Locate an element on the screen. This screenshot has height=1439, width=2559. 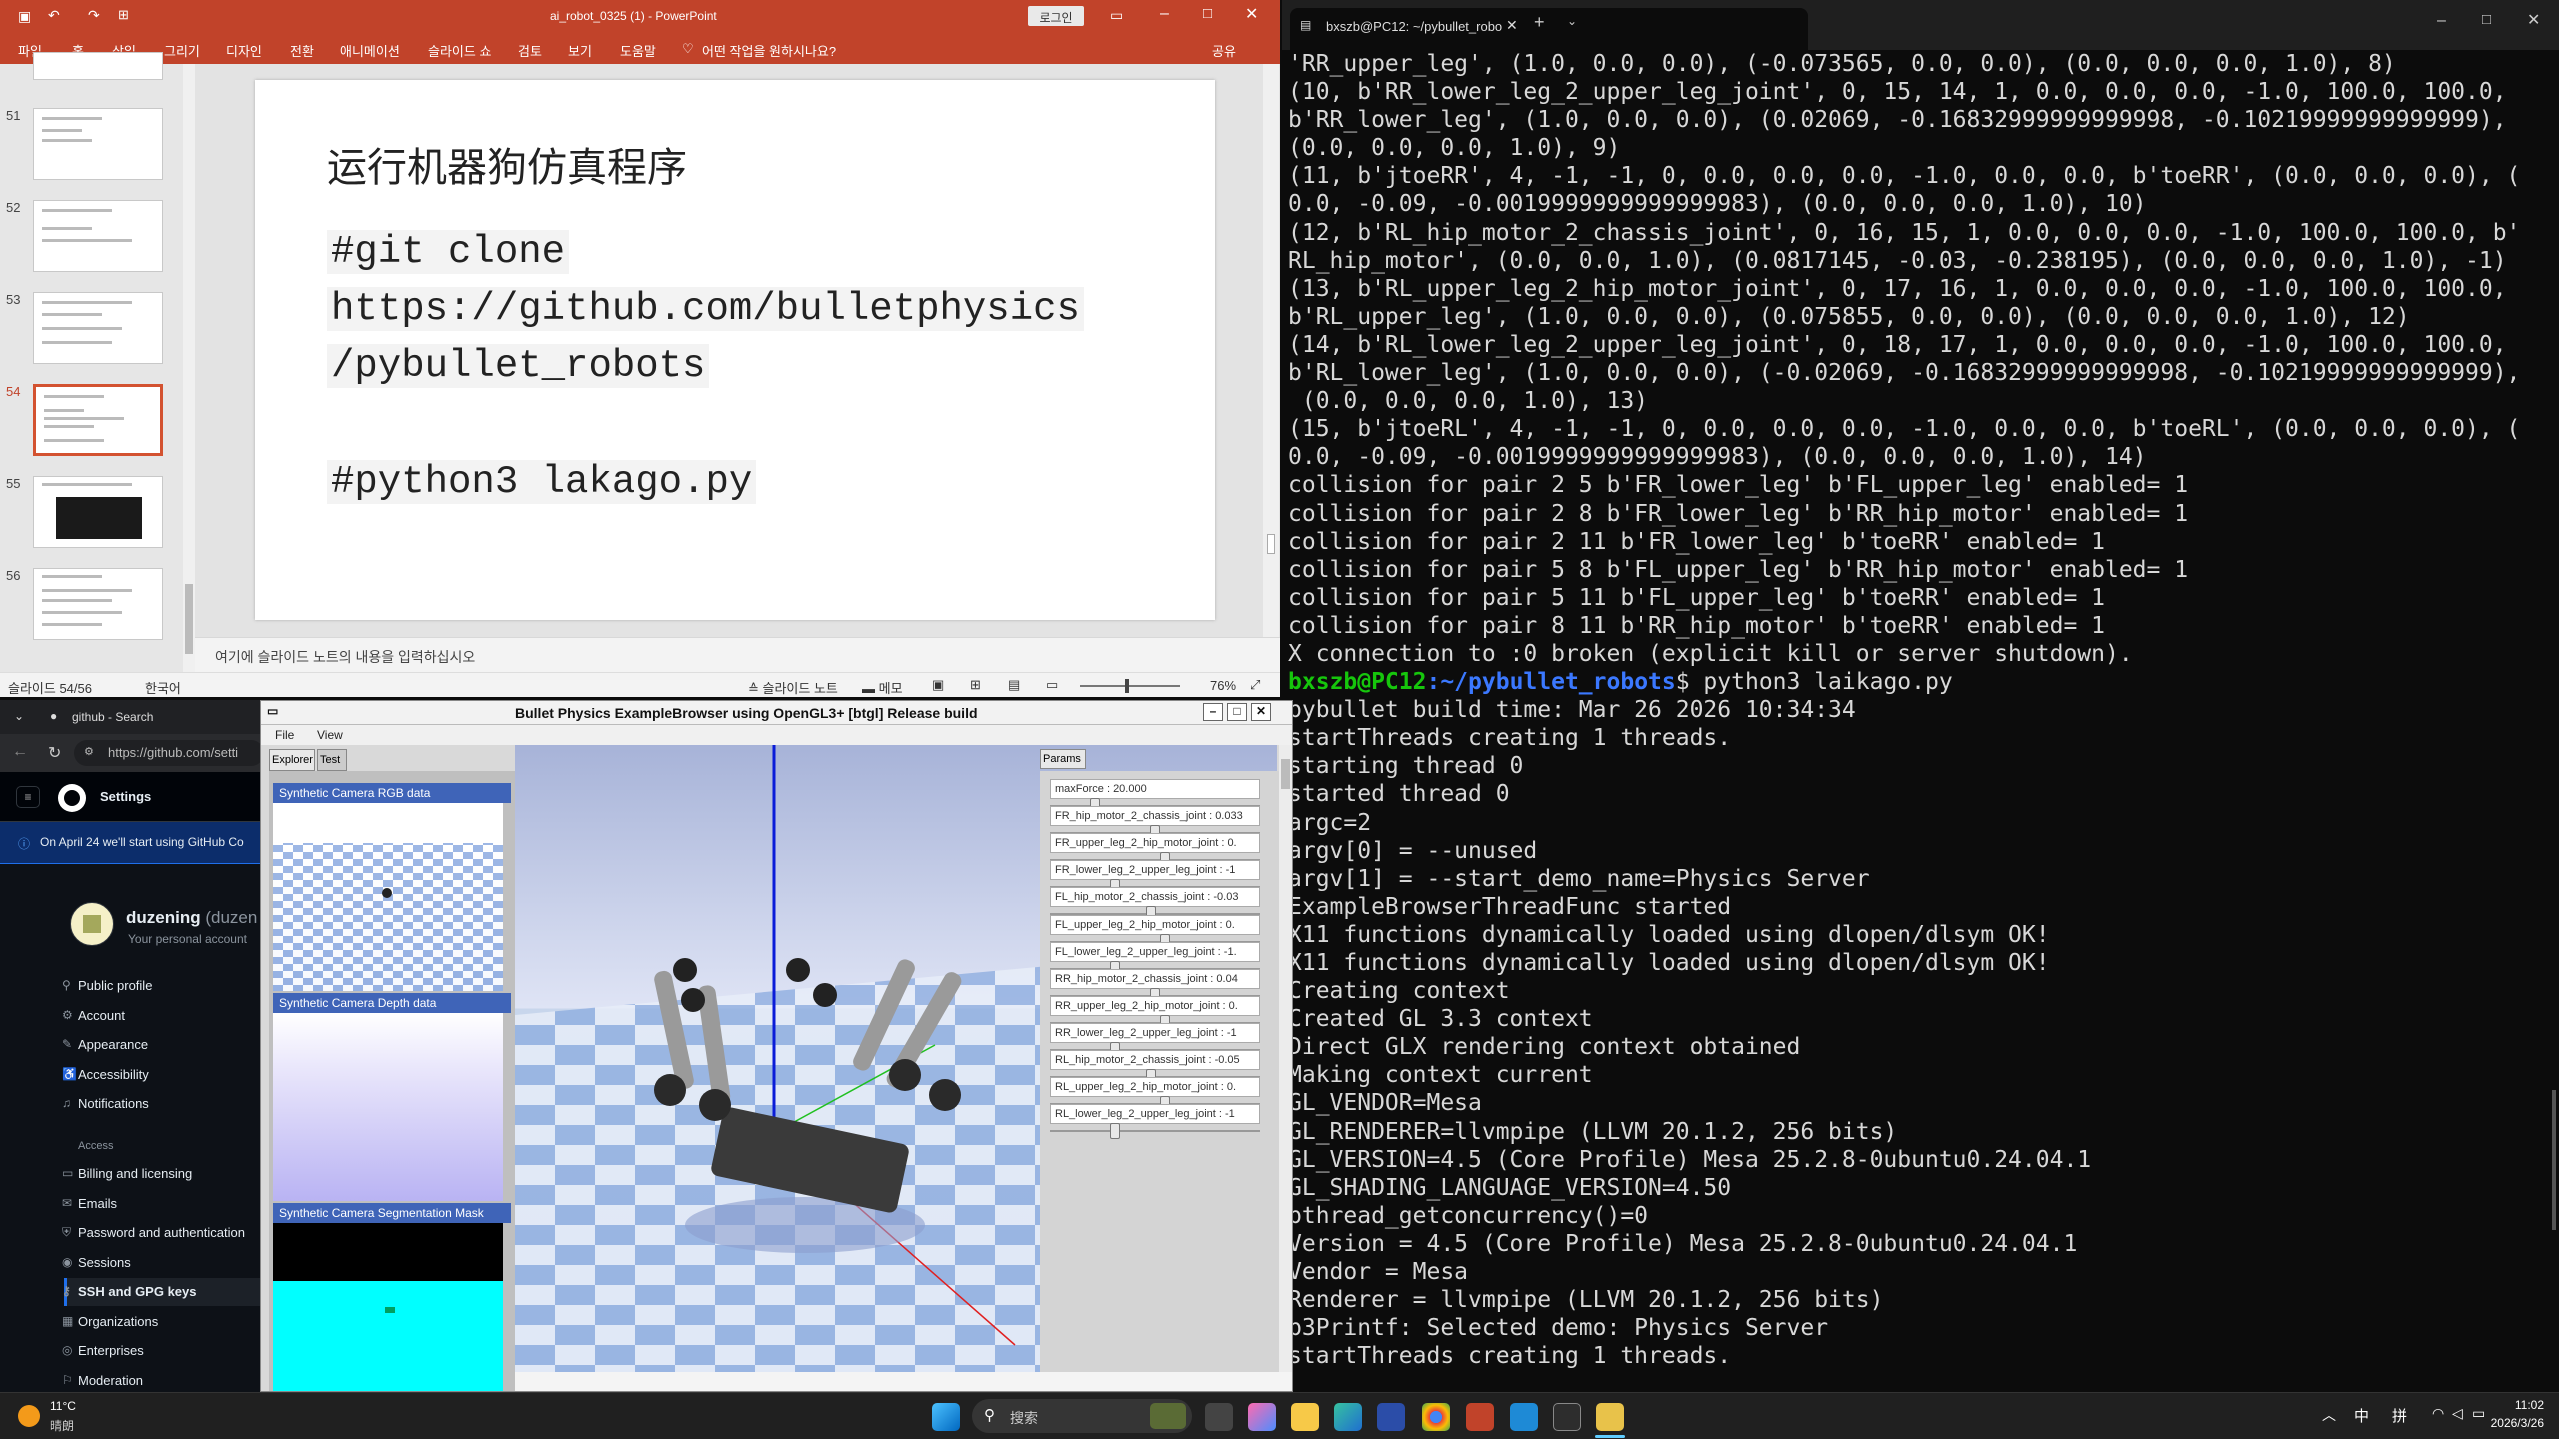
tab-params: Params is located at coordinates (1063, 759).